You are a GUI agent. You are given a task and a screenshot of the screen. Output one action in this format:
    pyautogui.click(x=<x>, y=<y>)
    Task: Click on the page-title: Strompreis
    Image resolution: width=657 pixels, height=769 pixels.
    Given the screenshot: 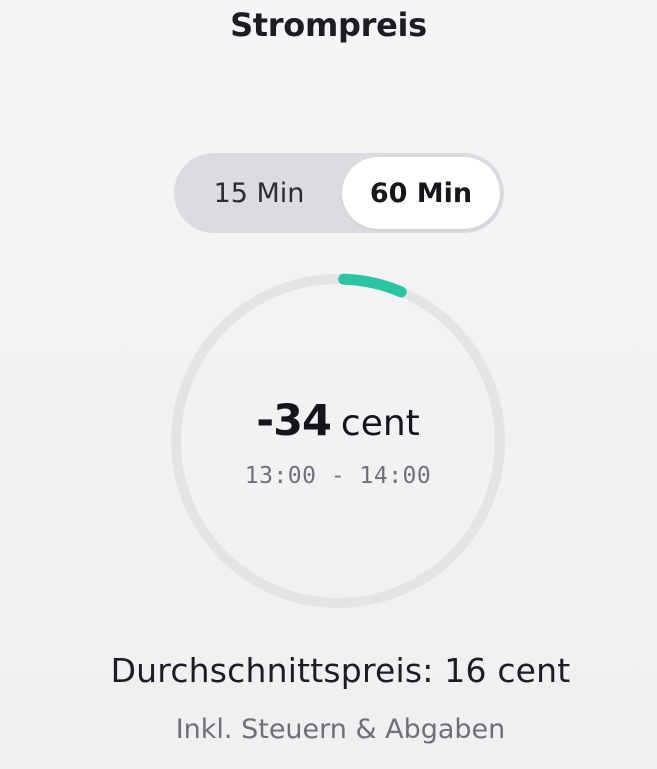 What is the action you would take?
    pyautogui.click(x=328, y=25)
    